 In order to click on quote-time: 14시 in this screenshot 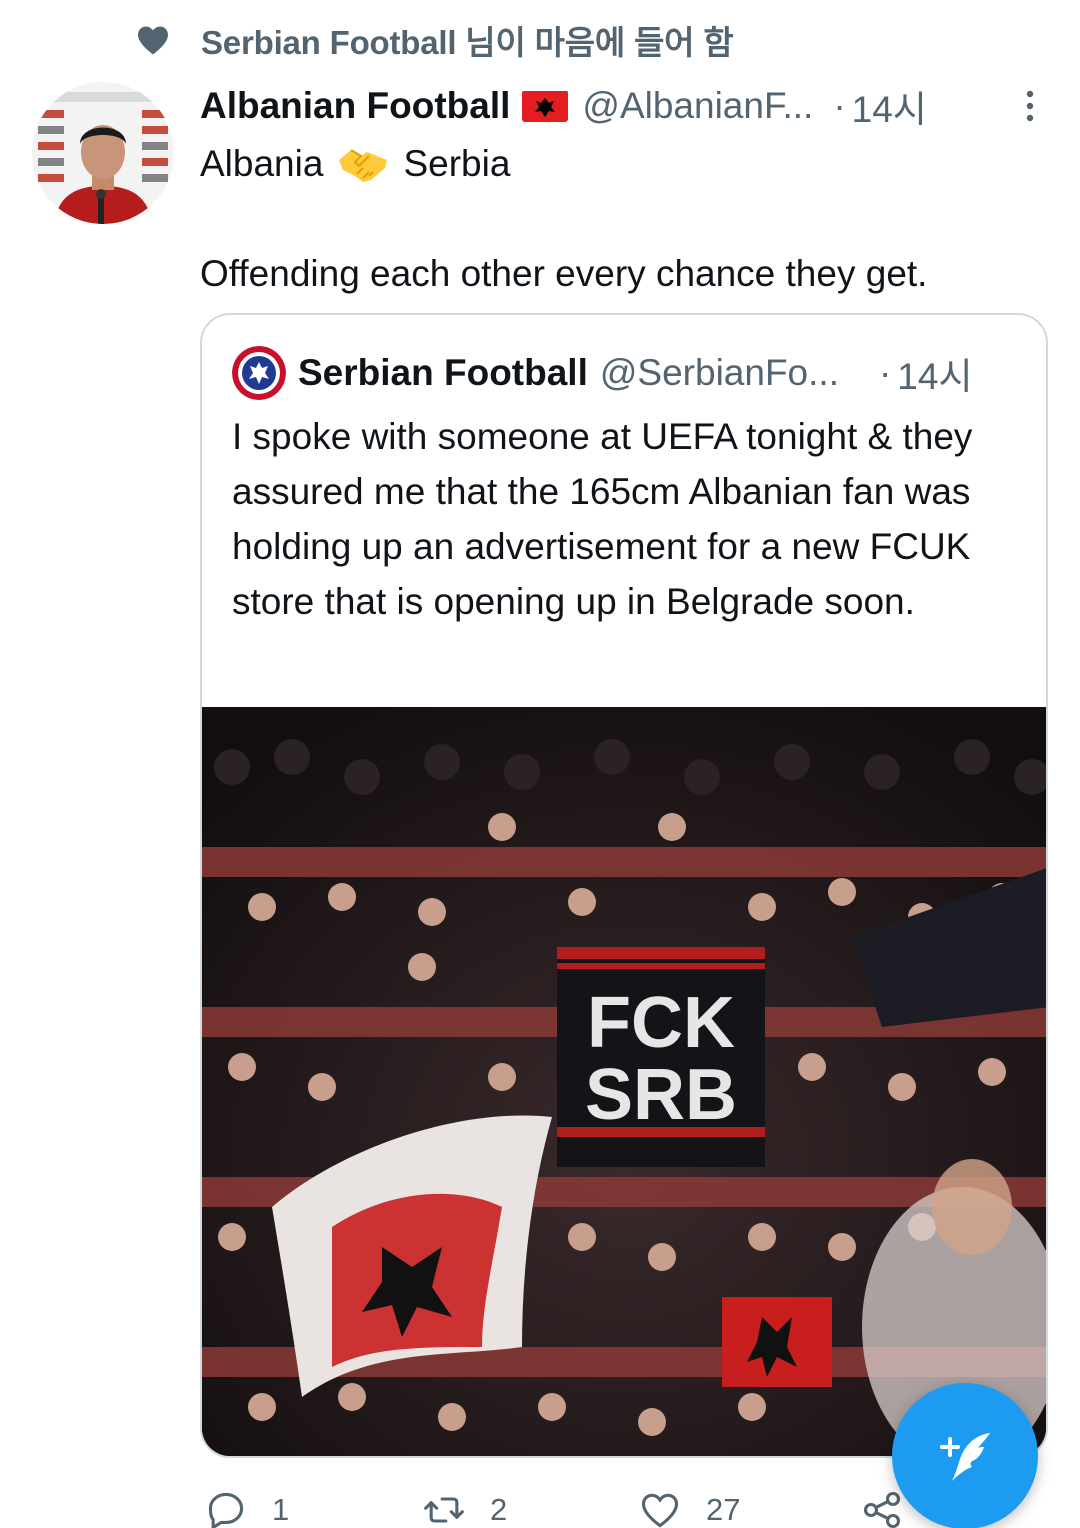, I will do `click(935, 376)`.